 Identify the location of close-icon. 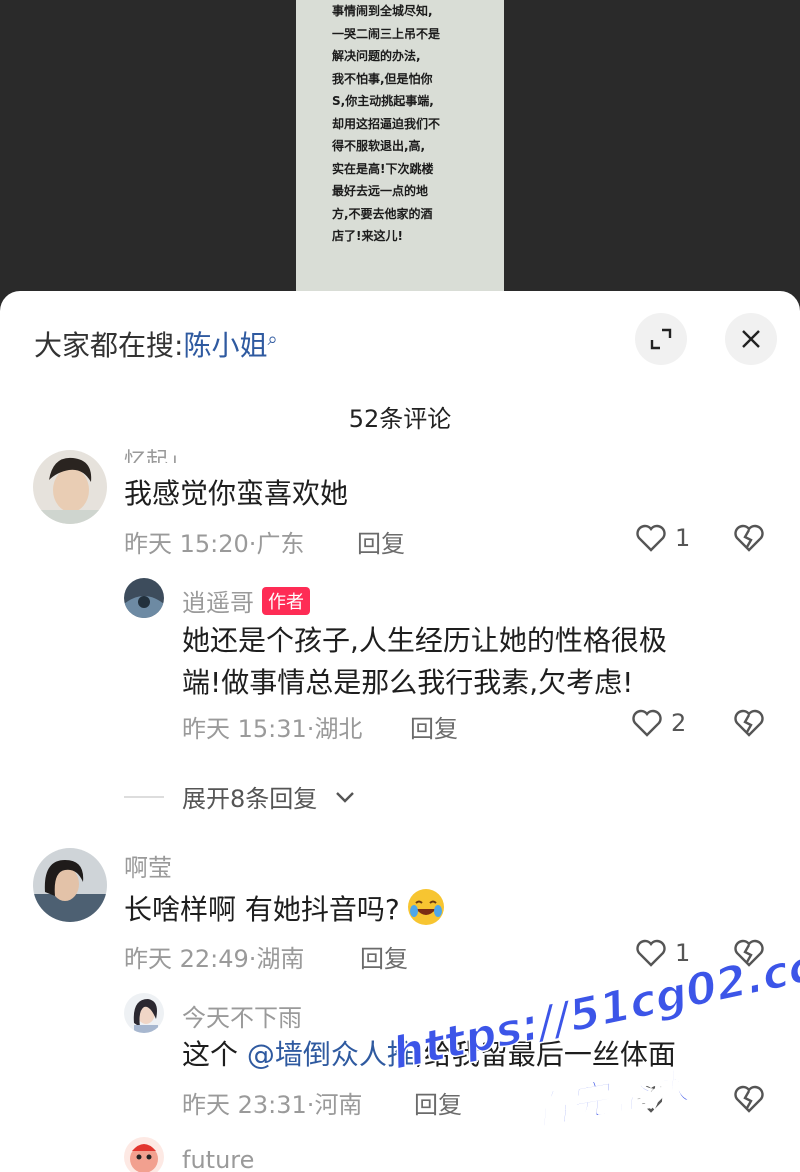
(751, 339).